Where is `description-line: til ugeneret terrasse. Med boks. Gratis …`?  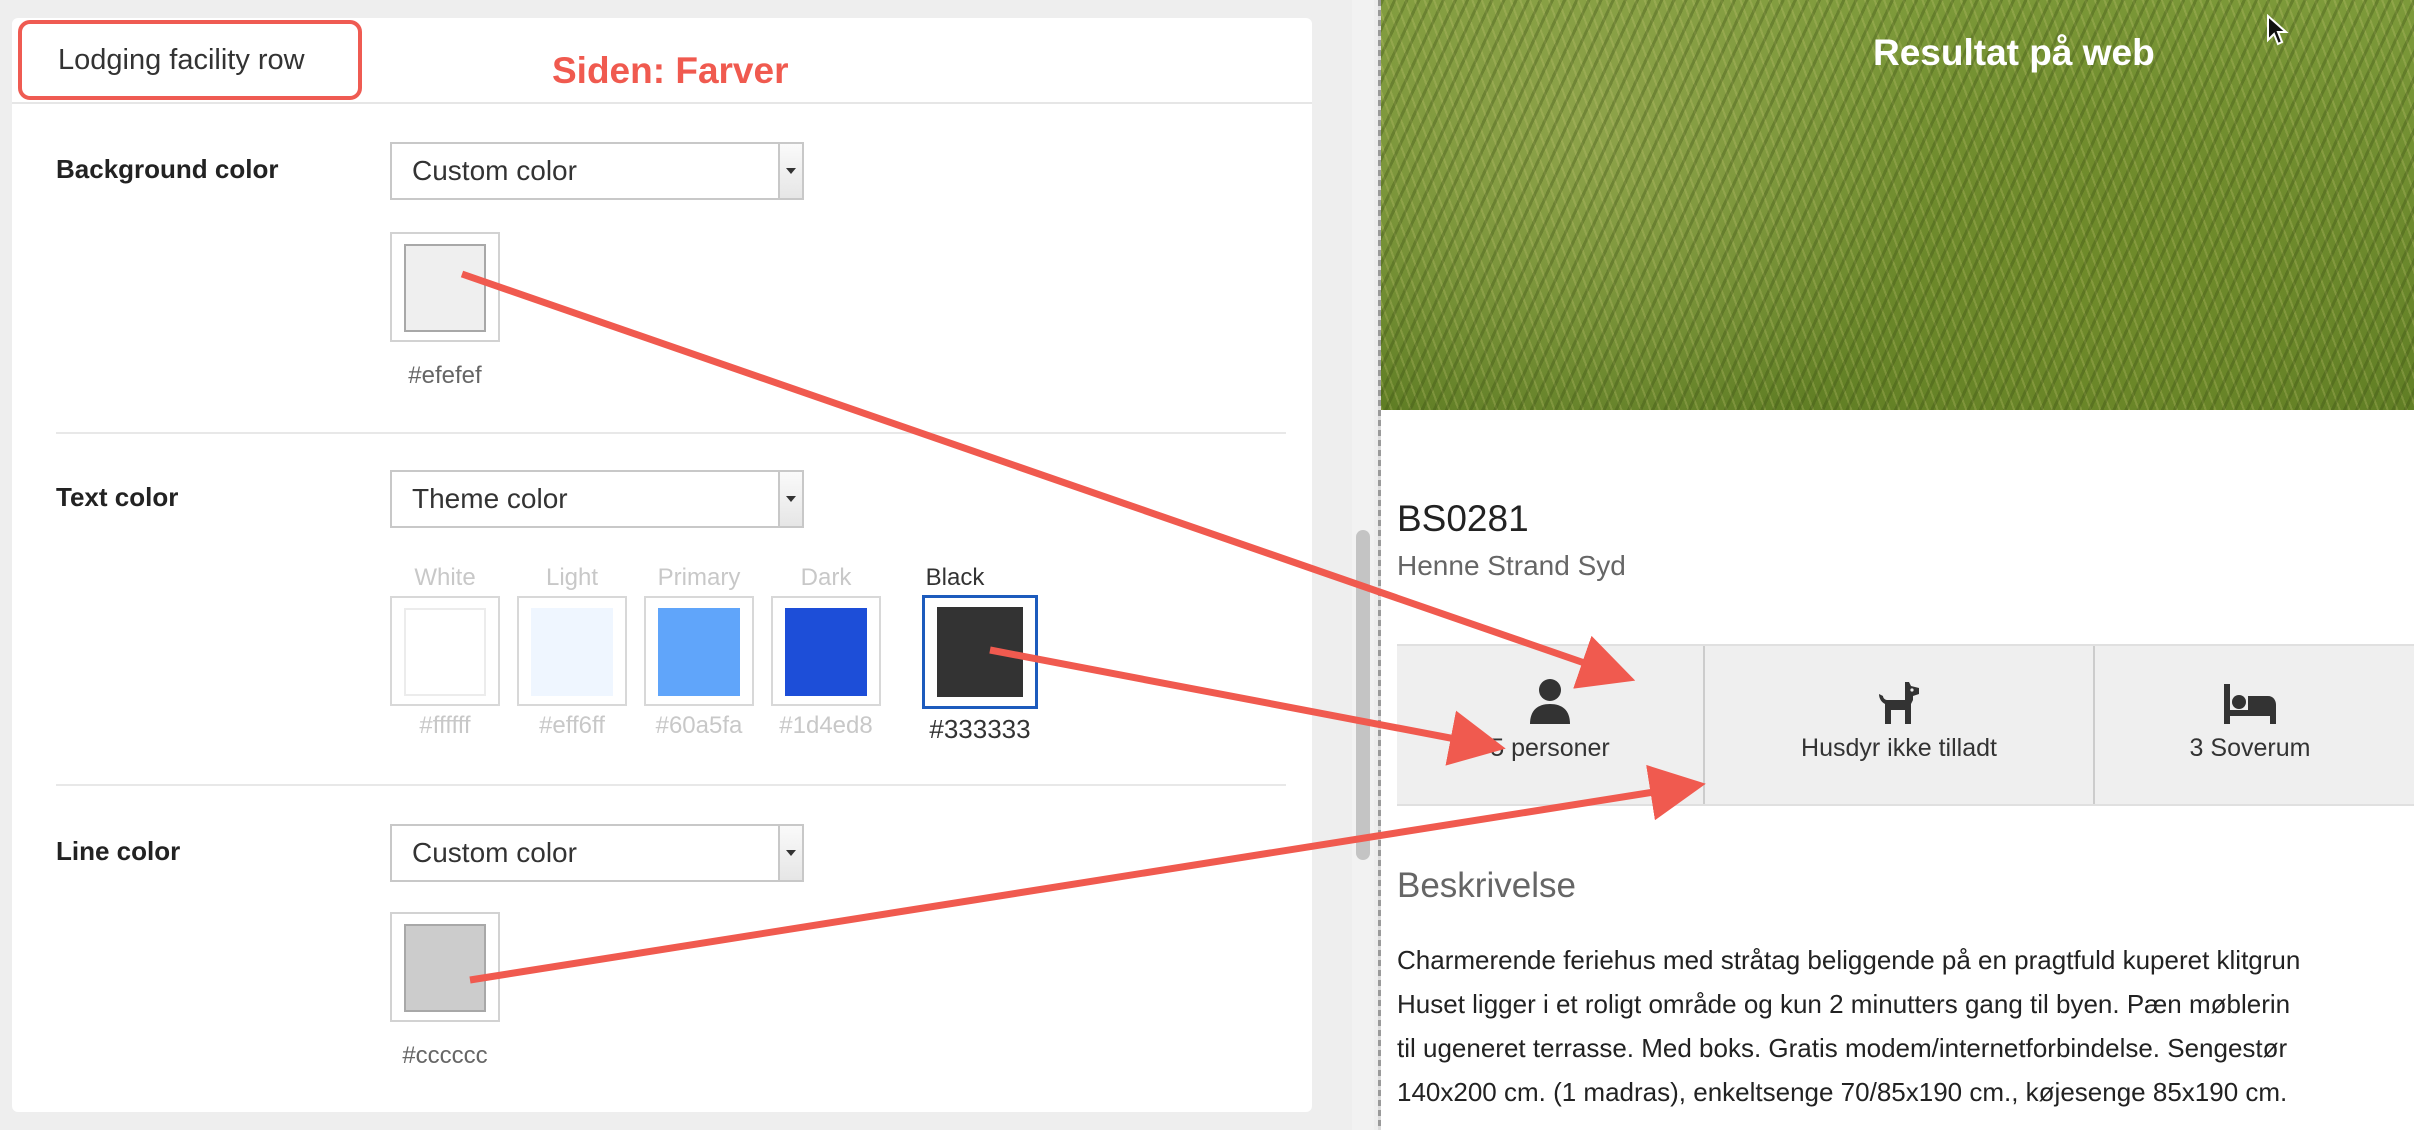
description-line: til ugeneret terrasse. Med boks. Gratis … is located at coordinates (1842, 1048).